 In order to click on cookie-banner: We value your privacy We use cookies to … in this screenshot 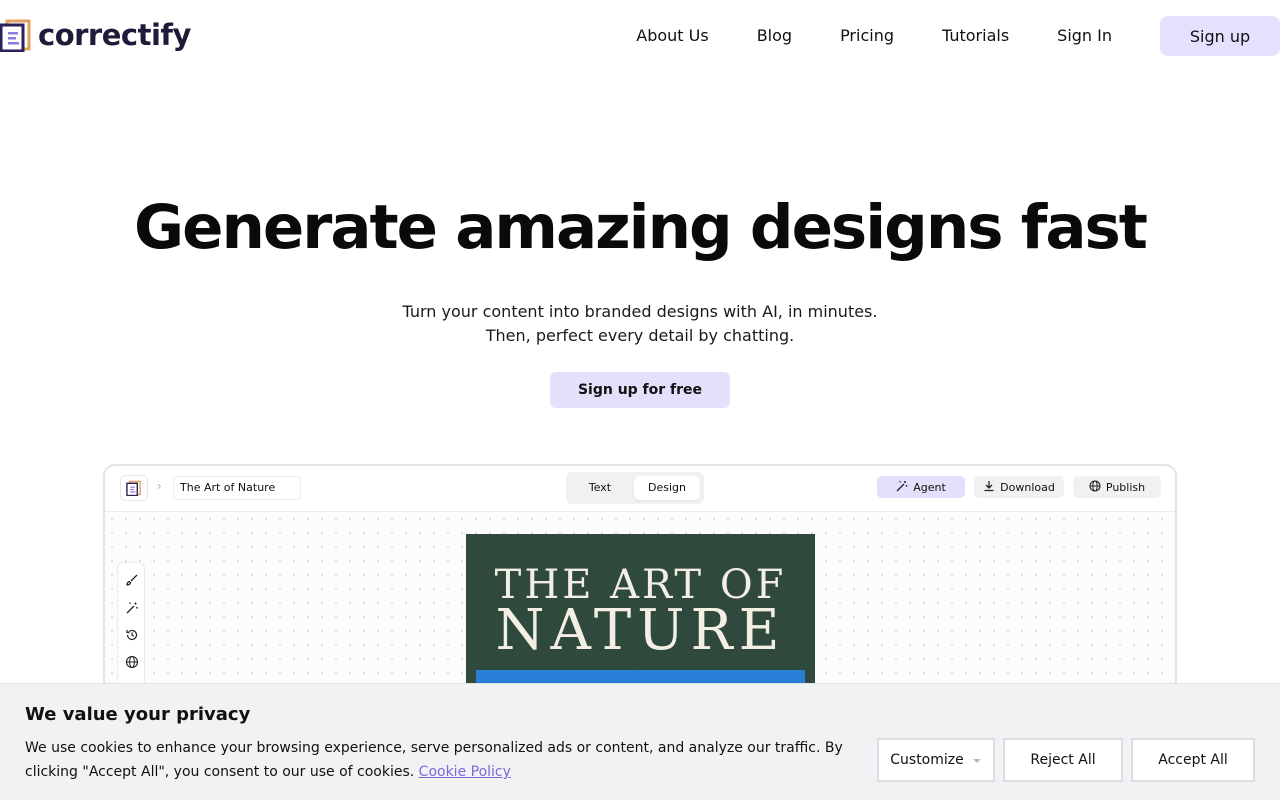, I will do `click(640, 741)`.